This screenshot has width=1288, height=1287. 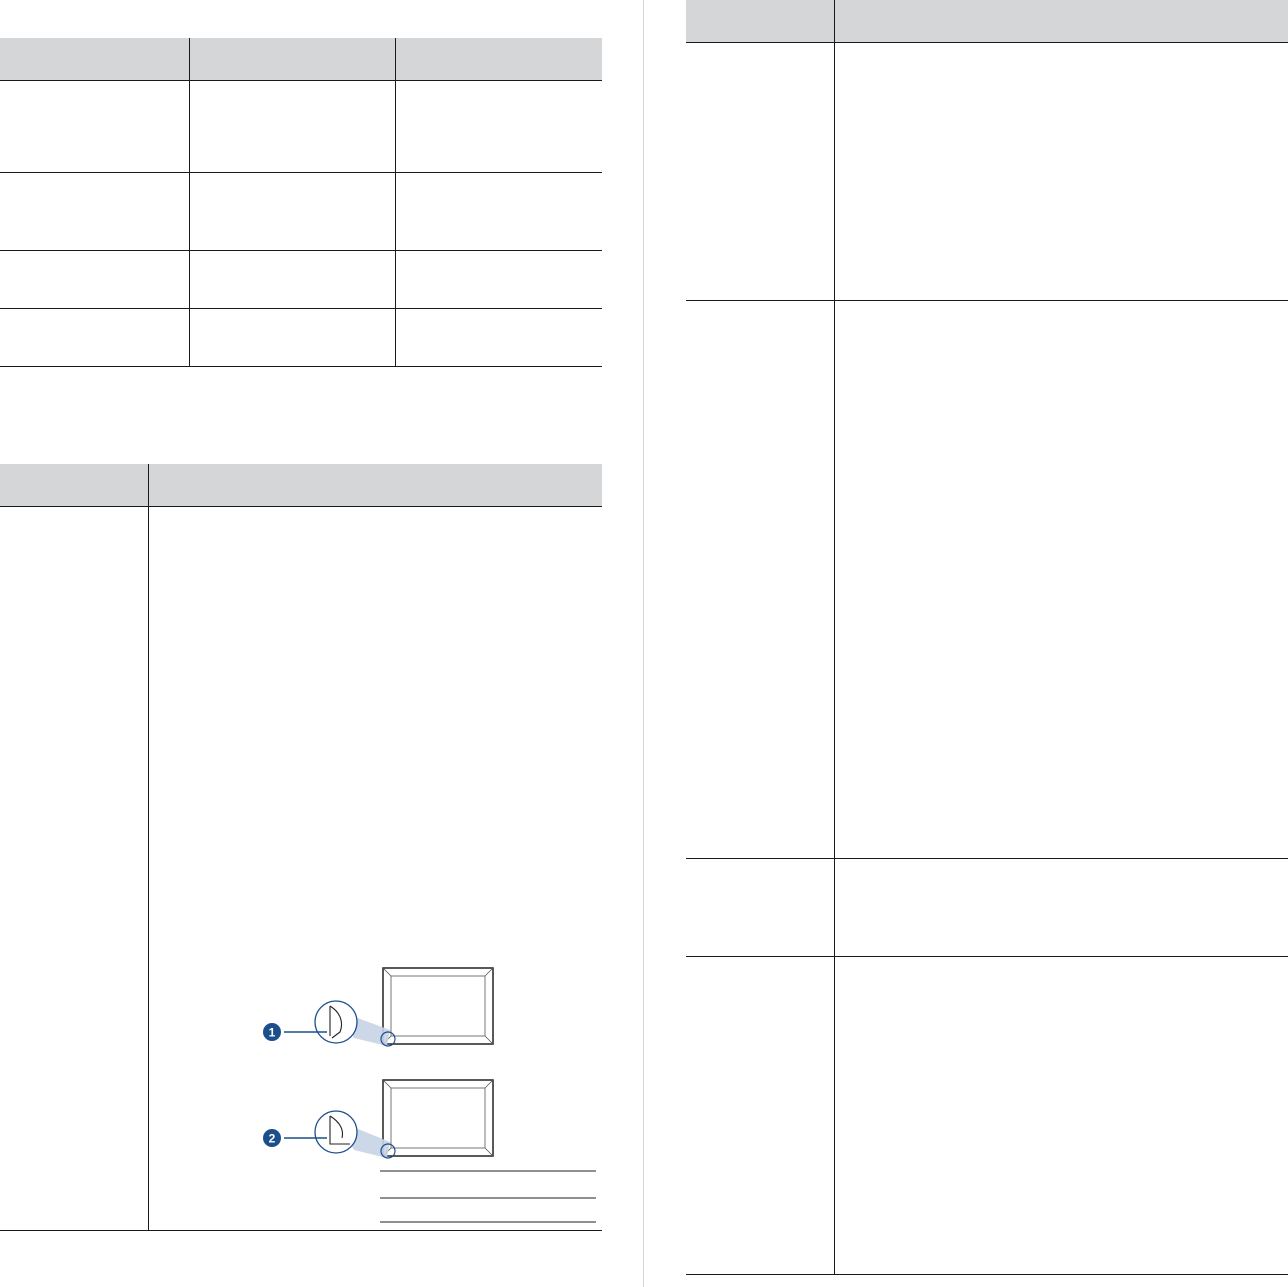 I want to click on left-table-2-header, so click(x=301, y=485).